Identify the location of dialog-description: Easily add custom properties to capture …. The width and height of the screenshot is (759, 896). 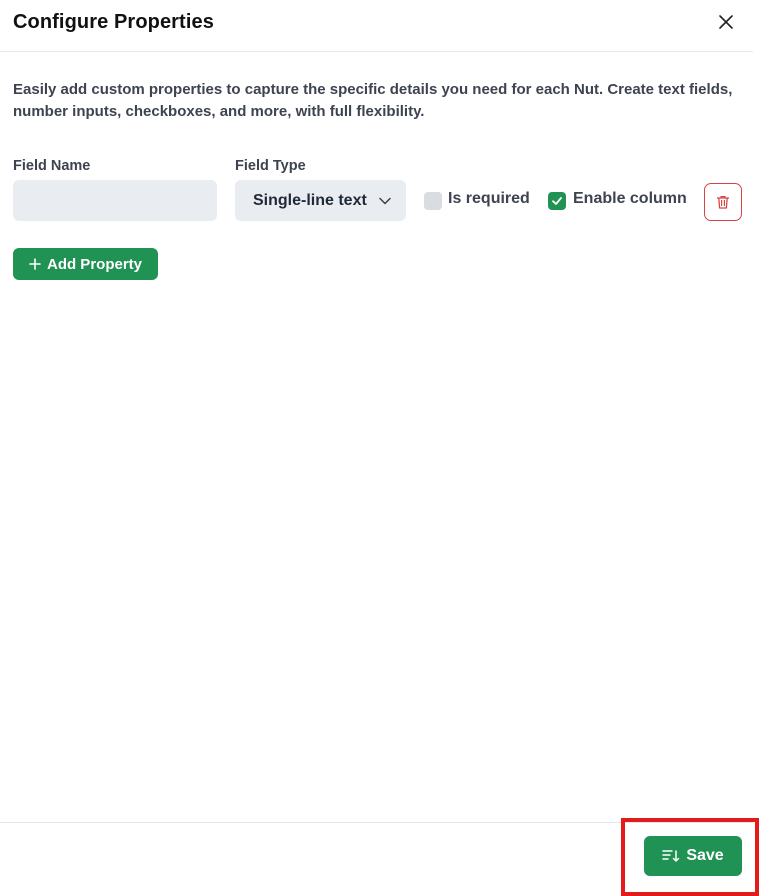
(373, 100).